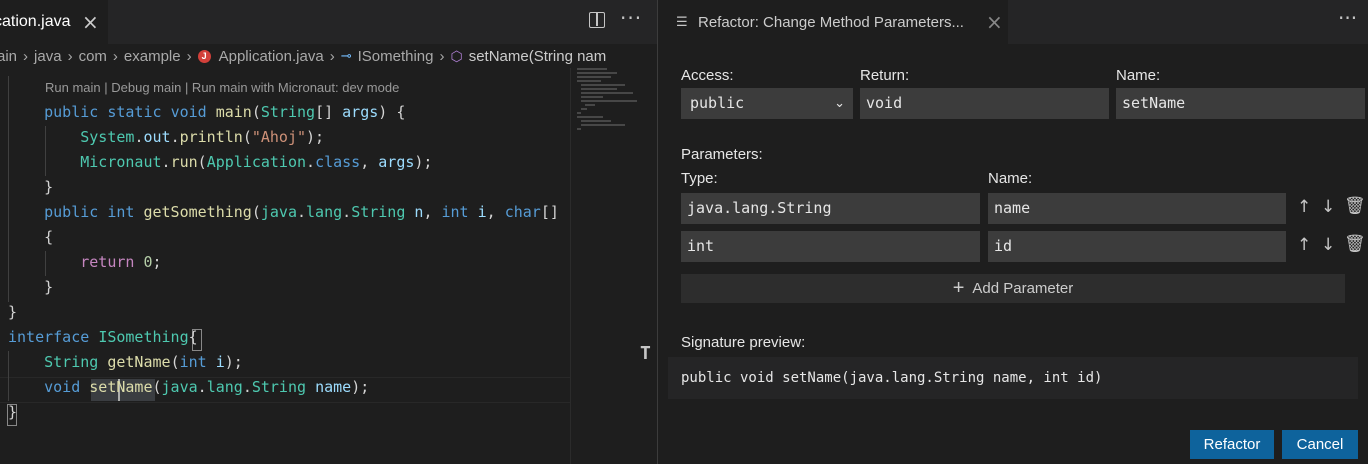 Image resolution: width=1368 pixels, height=464 pixels. What do you see at coordinates (31, 237) in the screenshot?
I see `code-line: {` at bounding box center [31, 237].